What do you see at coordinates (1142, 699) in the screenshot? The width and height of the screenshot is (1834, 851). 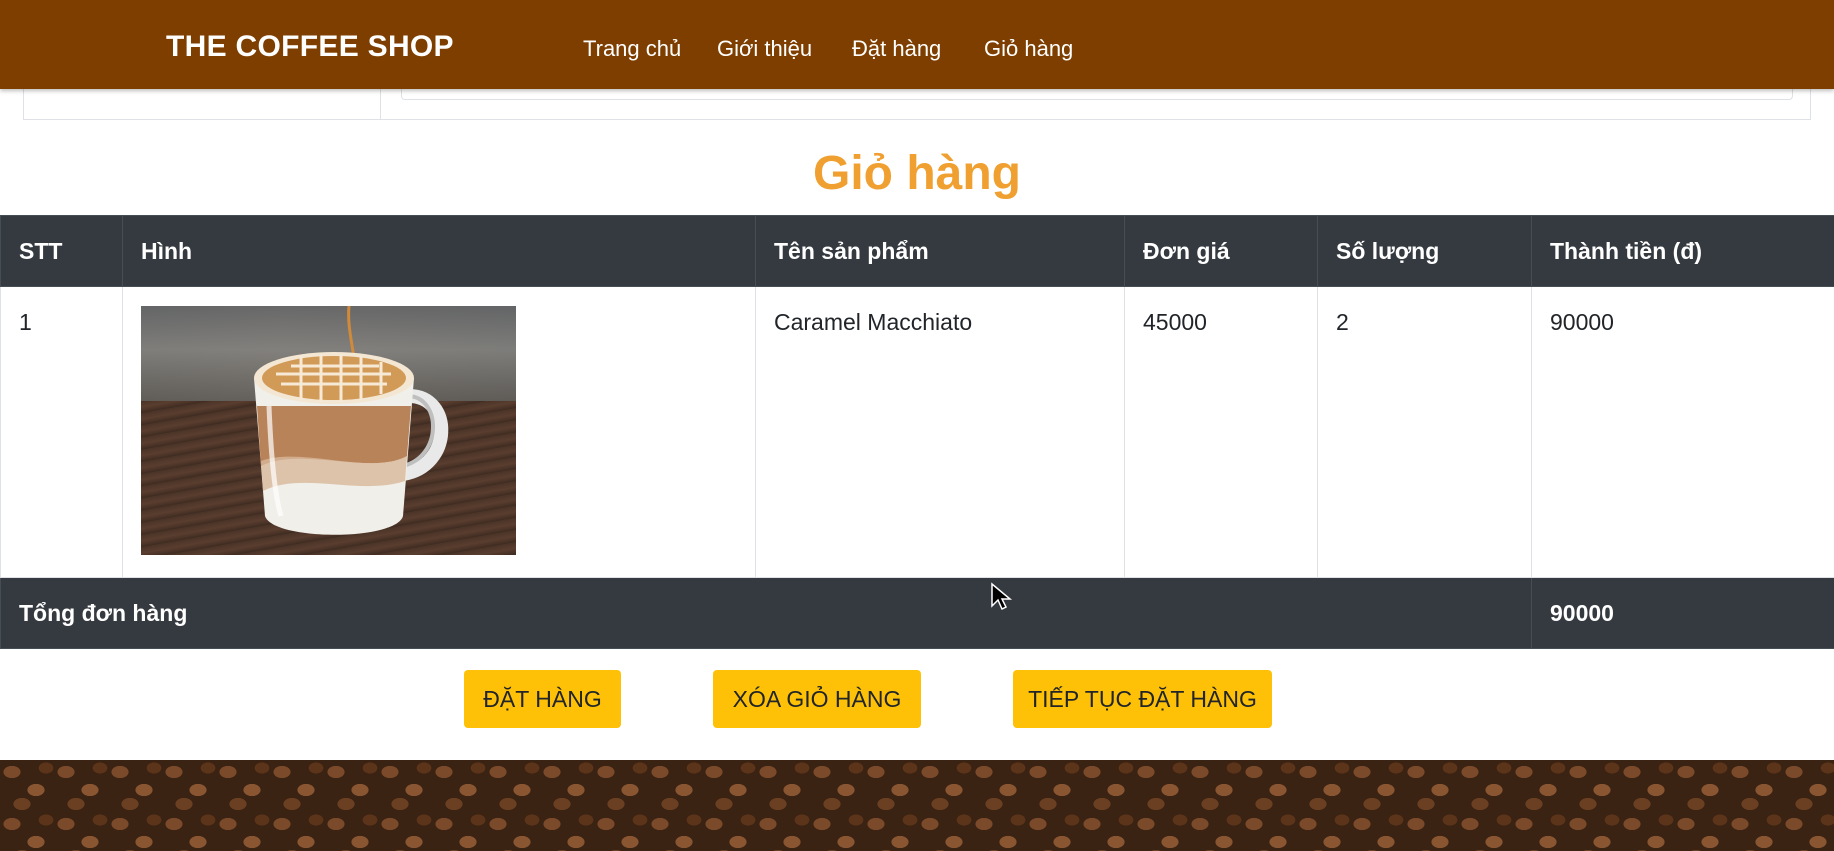 I see `continue-ordering-button: TIẾP TỤC ĐẶT HÀNG` at bounding box center [1142, 699].